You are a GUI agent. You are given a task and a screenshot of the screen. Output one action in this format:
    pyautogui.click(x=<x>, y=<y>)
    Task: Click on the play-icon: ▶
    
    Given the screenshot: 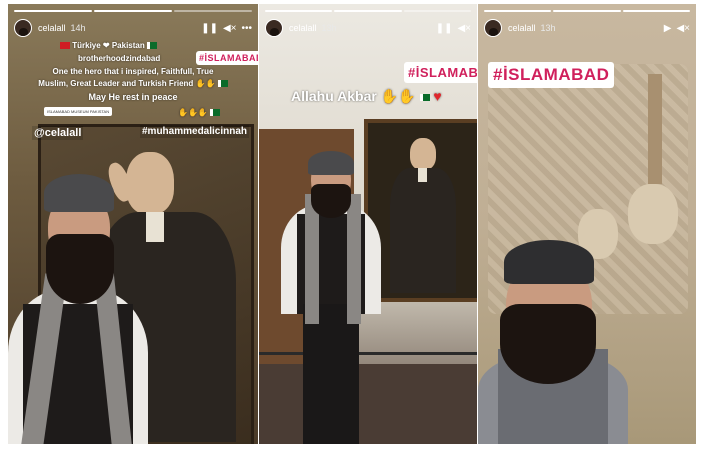 What is the action you would take?
    pyautogui.click(x=668, y=28)
    